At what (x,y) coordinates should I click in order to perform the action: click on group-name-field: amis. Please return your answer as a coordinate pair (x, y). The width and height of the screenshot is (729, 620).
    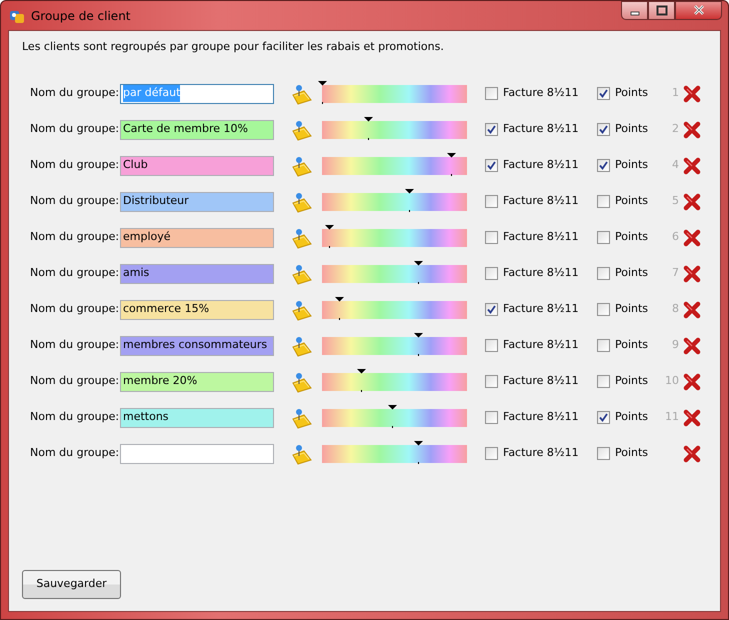
    Looking at the image, I should click on (197, 274).